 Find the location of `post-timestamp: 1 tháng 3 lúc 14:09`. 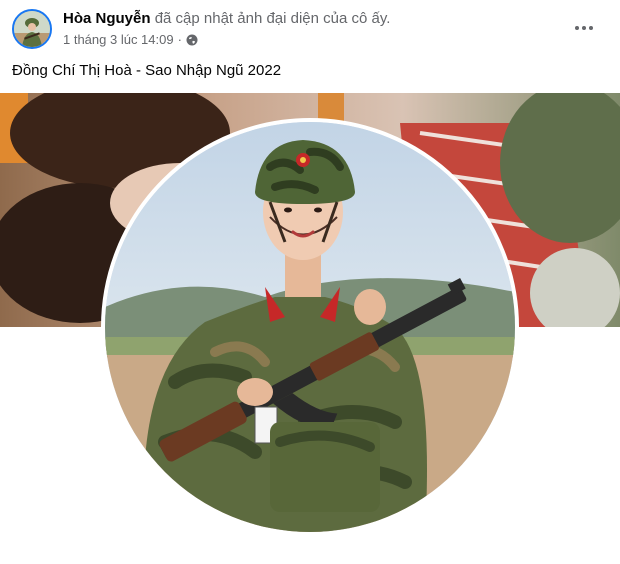

post-timestamp: 1 tháng 3 lúc 14:09 is located at coordinates (118, 40).